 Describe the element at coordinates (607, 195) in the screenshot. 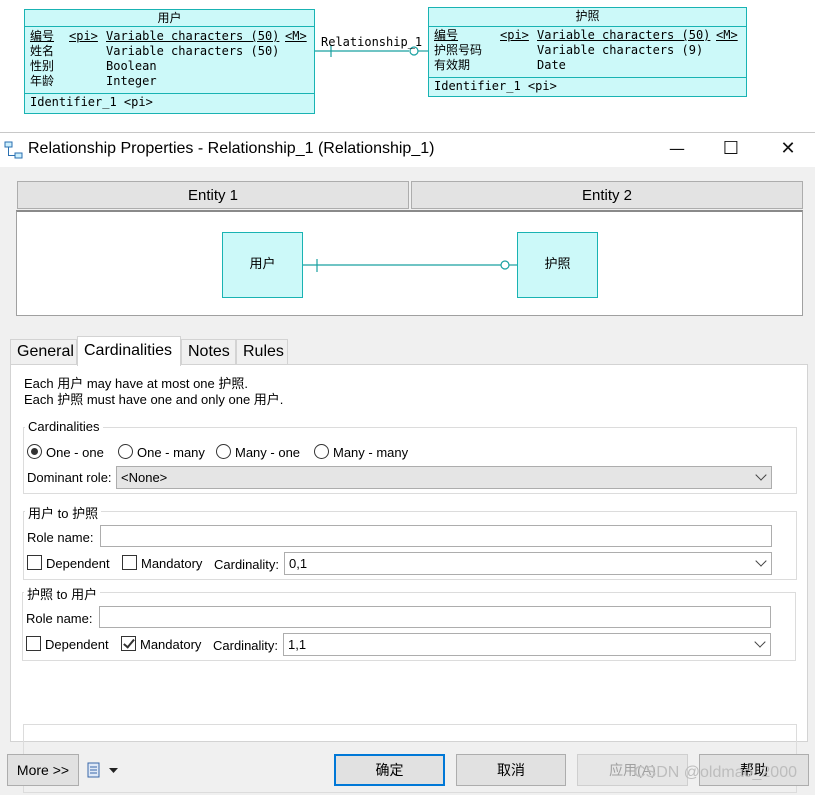

I see `entity-2-header: Entity 2` at that location.